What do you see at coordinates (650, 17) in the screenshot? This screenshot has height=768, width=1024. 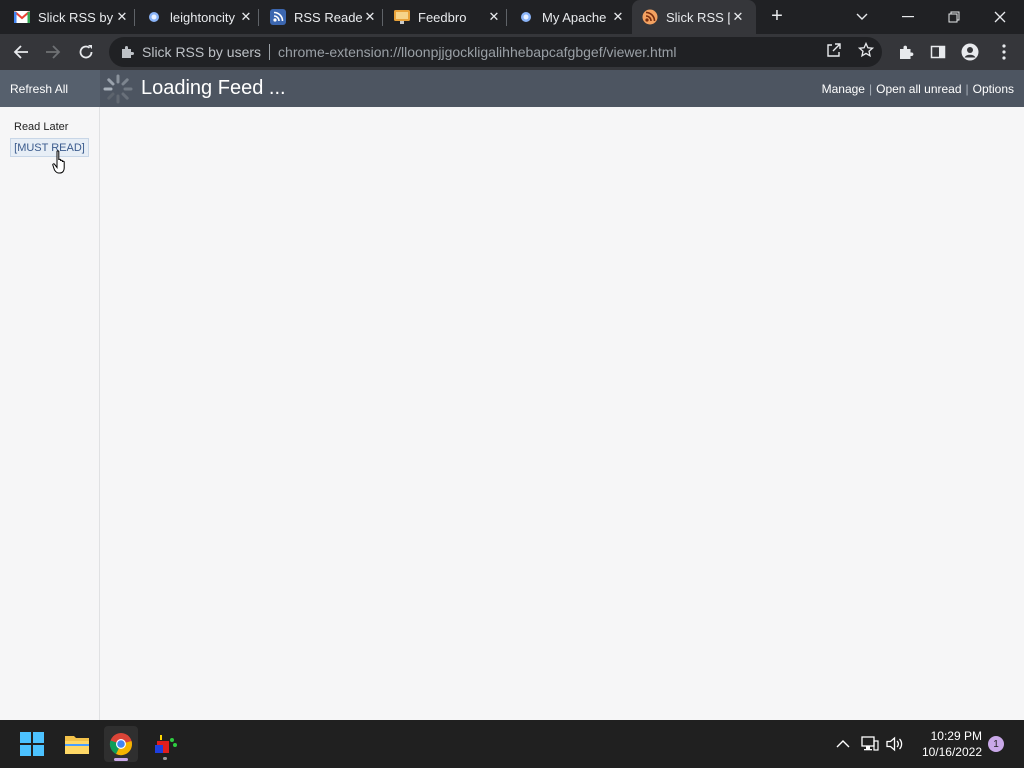 I see `slick-rss-icon` at bounding box center [650, 17].